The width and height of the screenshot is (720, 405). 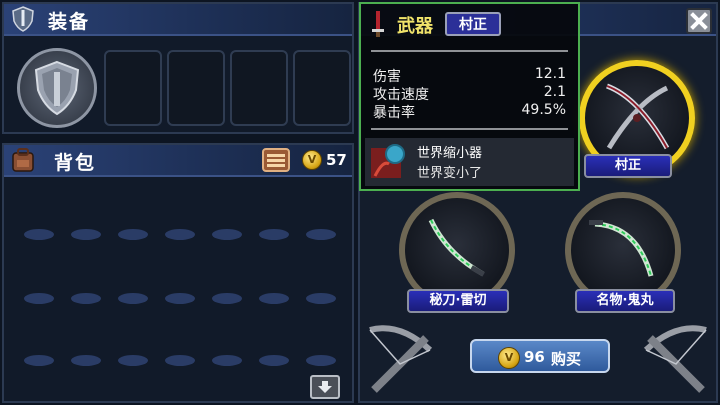 I want to click on backpack-title: 背包, so click(x=75, y=163).